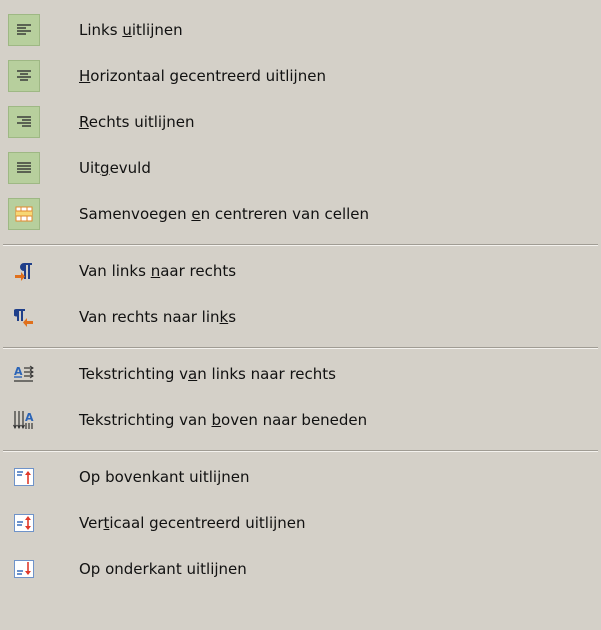 This screenshot has height=630, width=601. I want to click on menu-item-text-vertical: A Tekstrichting van boven naar beneden, so click(300, 424).